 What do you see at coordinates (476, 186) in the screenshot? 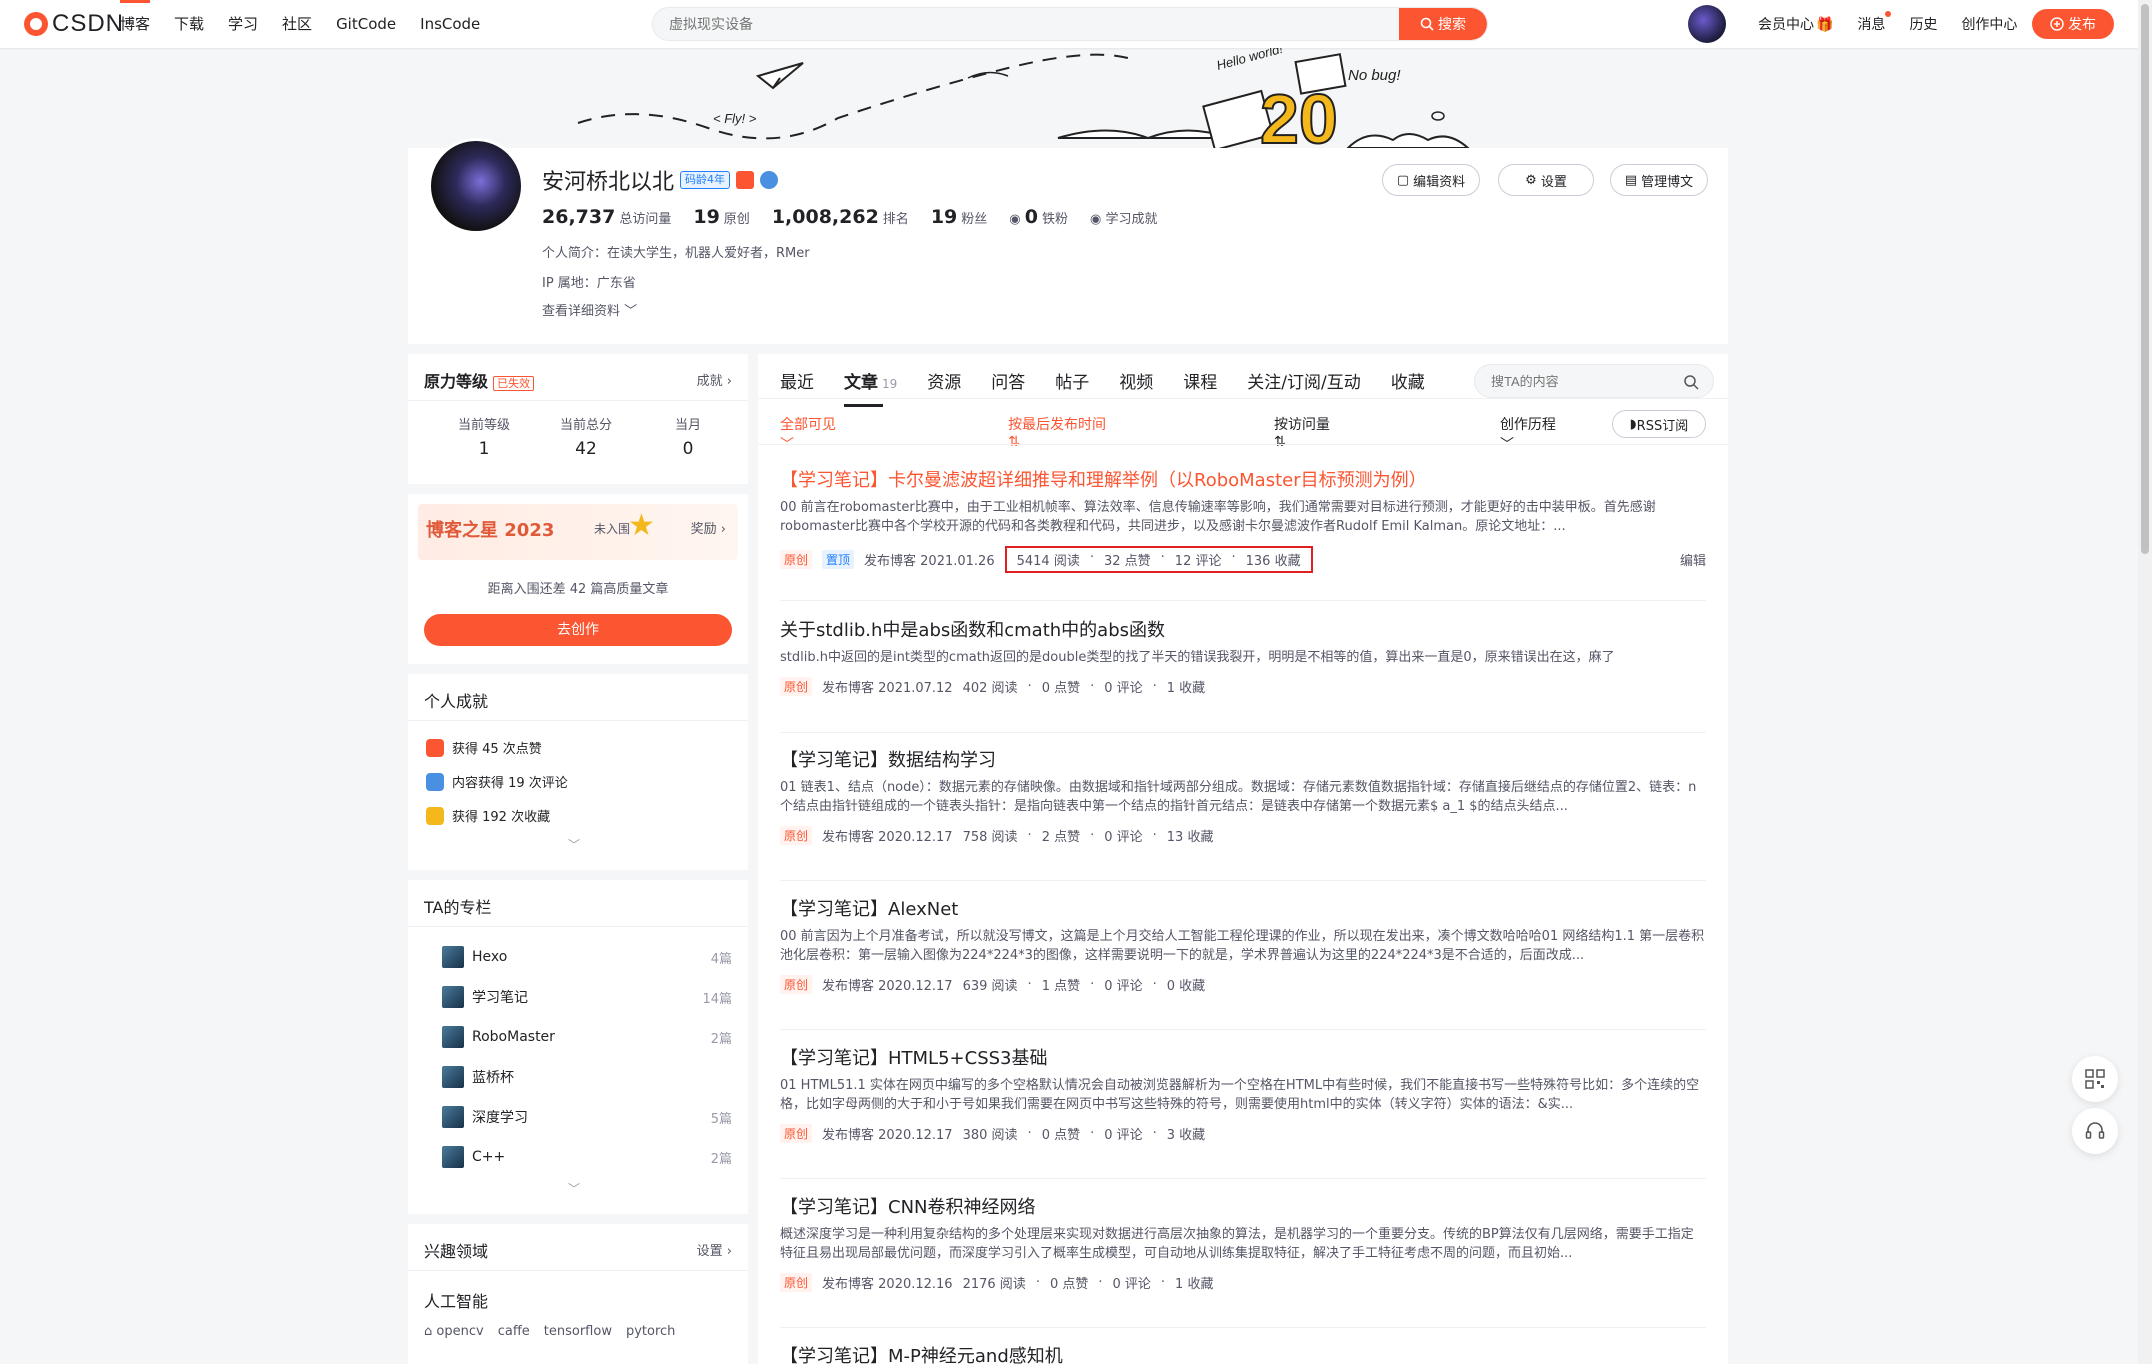
I see `profile-avatar` at bounding box center [476, 186].